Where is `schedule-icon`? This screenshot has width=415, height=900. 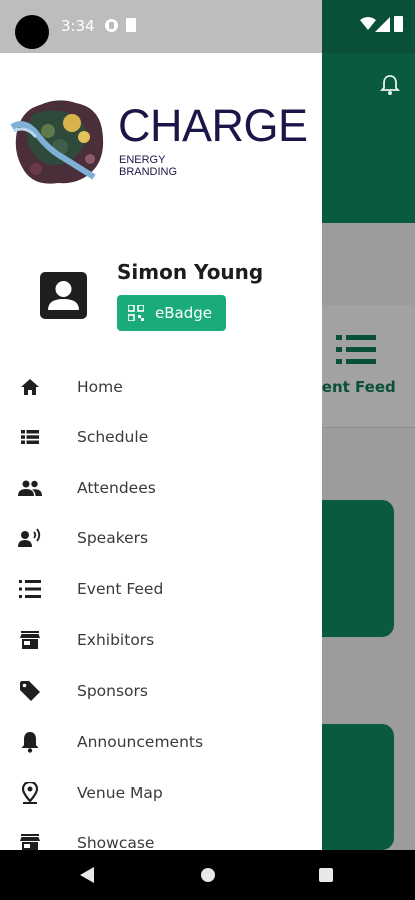
schedule-icon is located at coordinates (30, 437).